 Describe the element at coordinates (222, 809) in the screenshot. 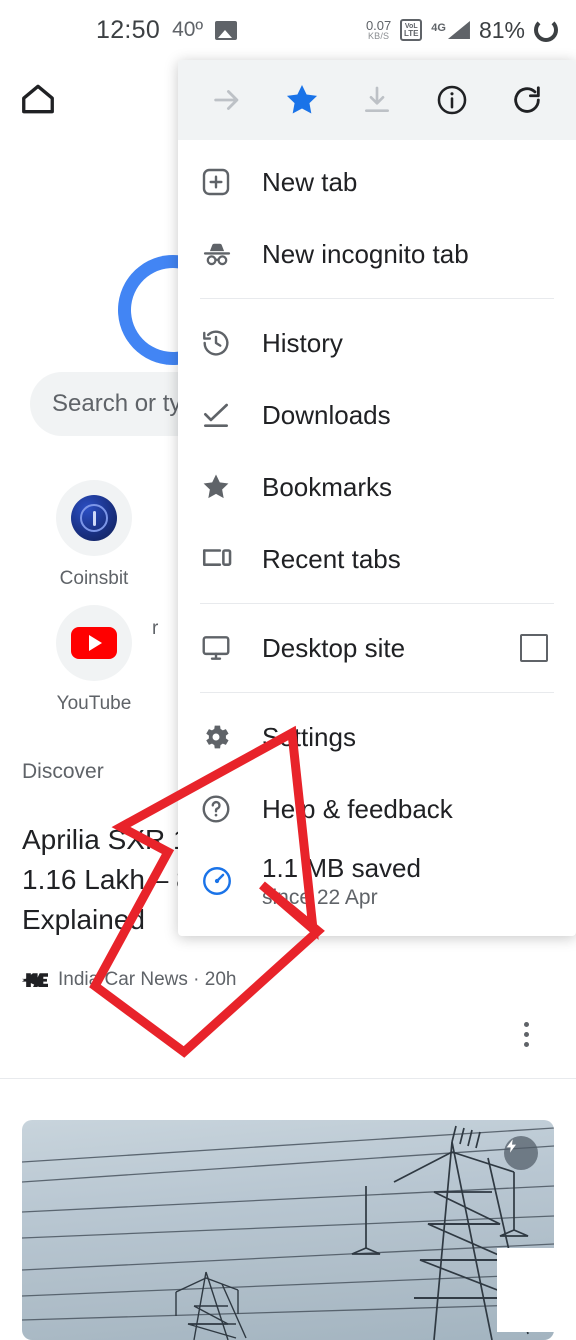

I see `help-circle-icon` at that location.